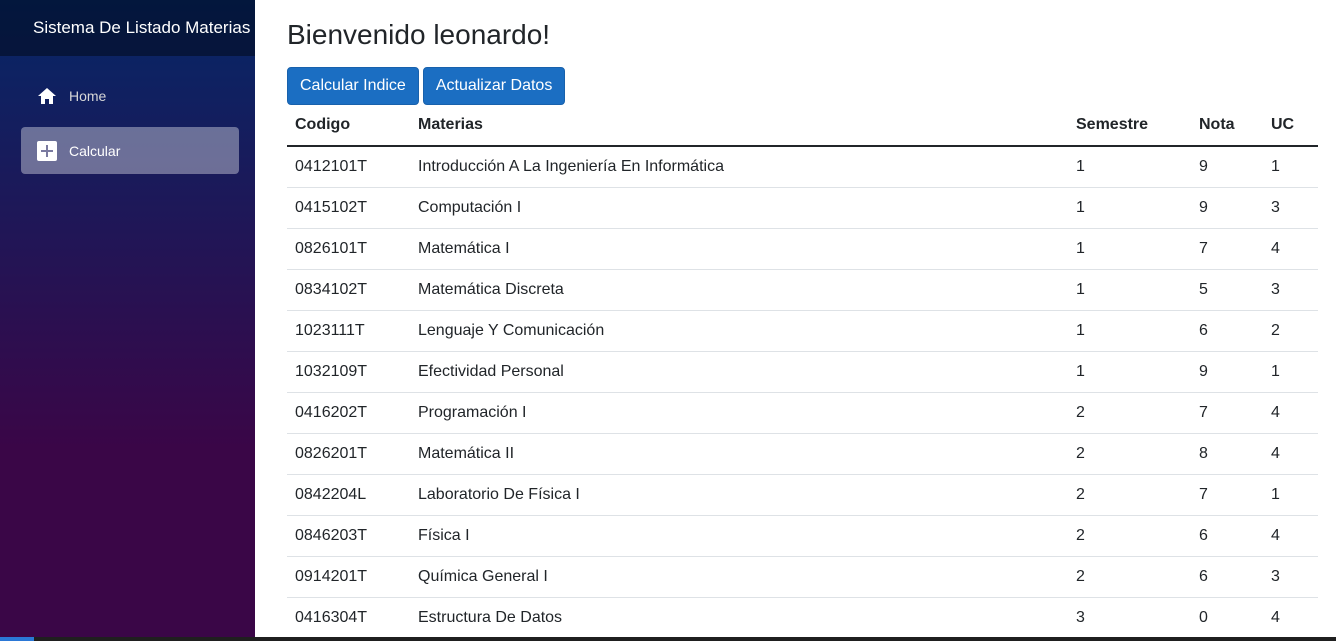 The height and width of the screenshot is (641, 1336). I want to click on table-row: 1032109T Efectividad Personal 1 9 1, so click(802, 372).